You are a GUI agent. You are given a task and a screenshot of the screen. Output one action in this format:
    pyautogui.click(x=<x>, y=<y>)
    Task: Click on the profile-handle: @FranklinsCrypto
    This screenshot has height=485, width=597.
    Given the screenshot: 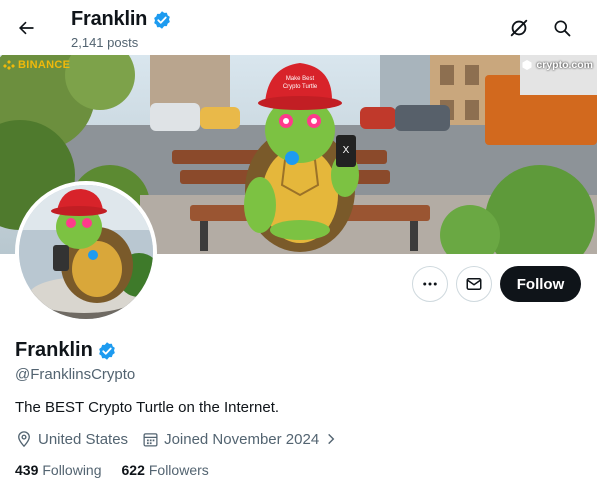 What is the action you would take?
    pyautogui.click(x=75, y=374)
    